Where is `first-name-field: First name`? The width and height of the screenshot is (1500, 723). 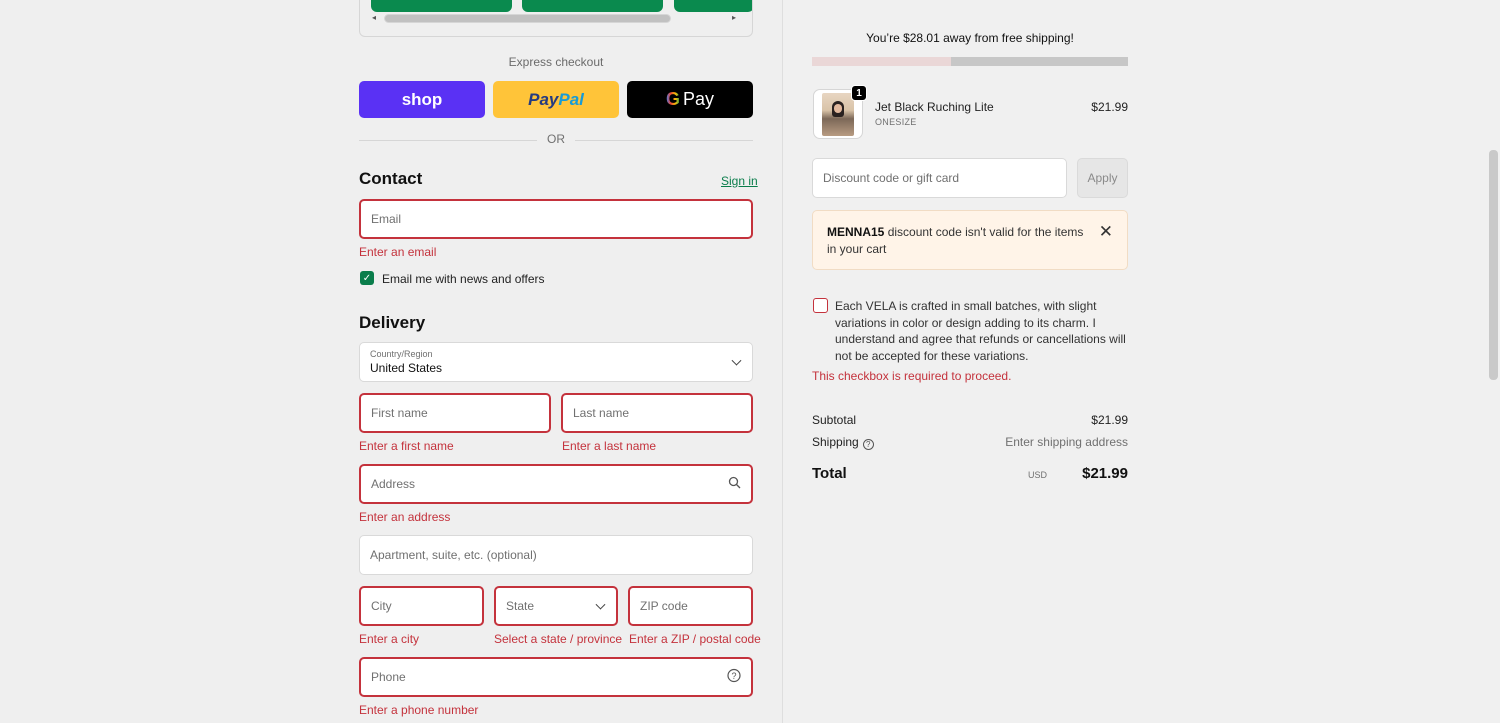
first-name-field: First name is located at coordinates (455, 413).